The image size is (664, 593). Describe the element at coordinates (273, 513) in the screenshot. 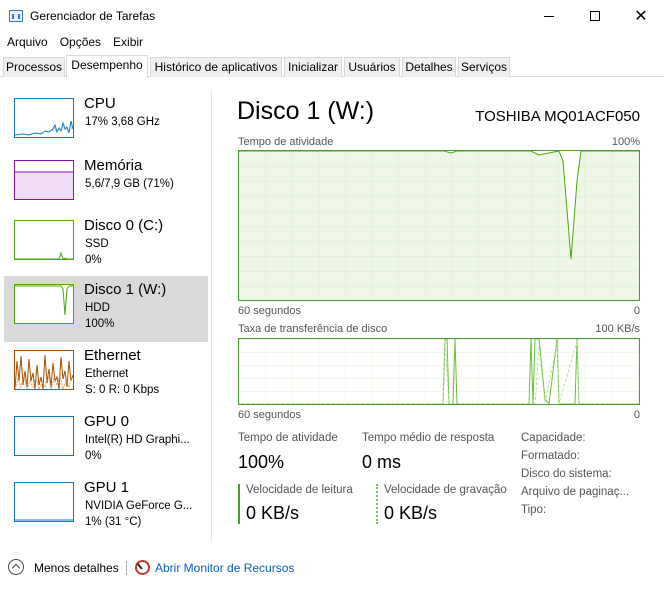

I see `read-speed-value: 0 KB/s` at that location.